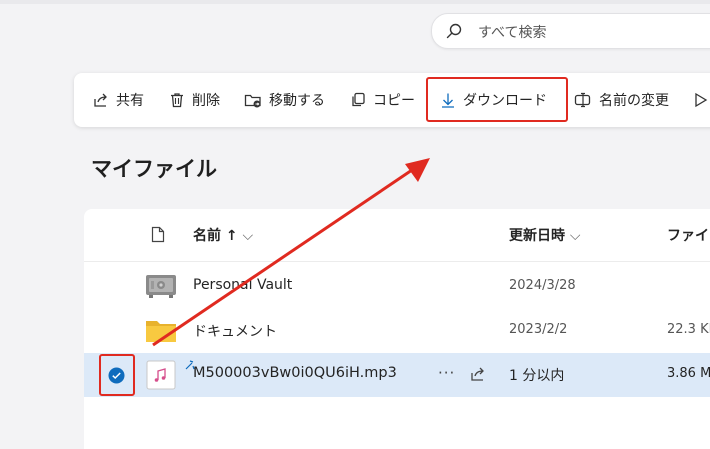  I want to click on copy-icon, so click(358, 99).